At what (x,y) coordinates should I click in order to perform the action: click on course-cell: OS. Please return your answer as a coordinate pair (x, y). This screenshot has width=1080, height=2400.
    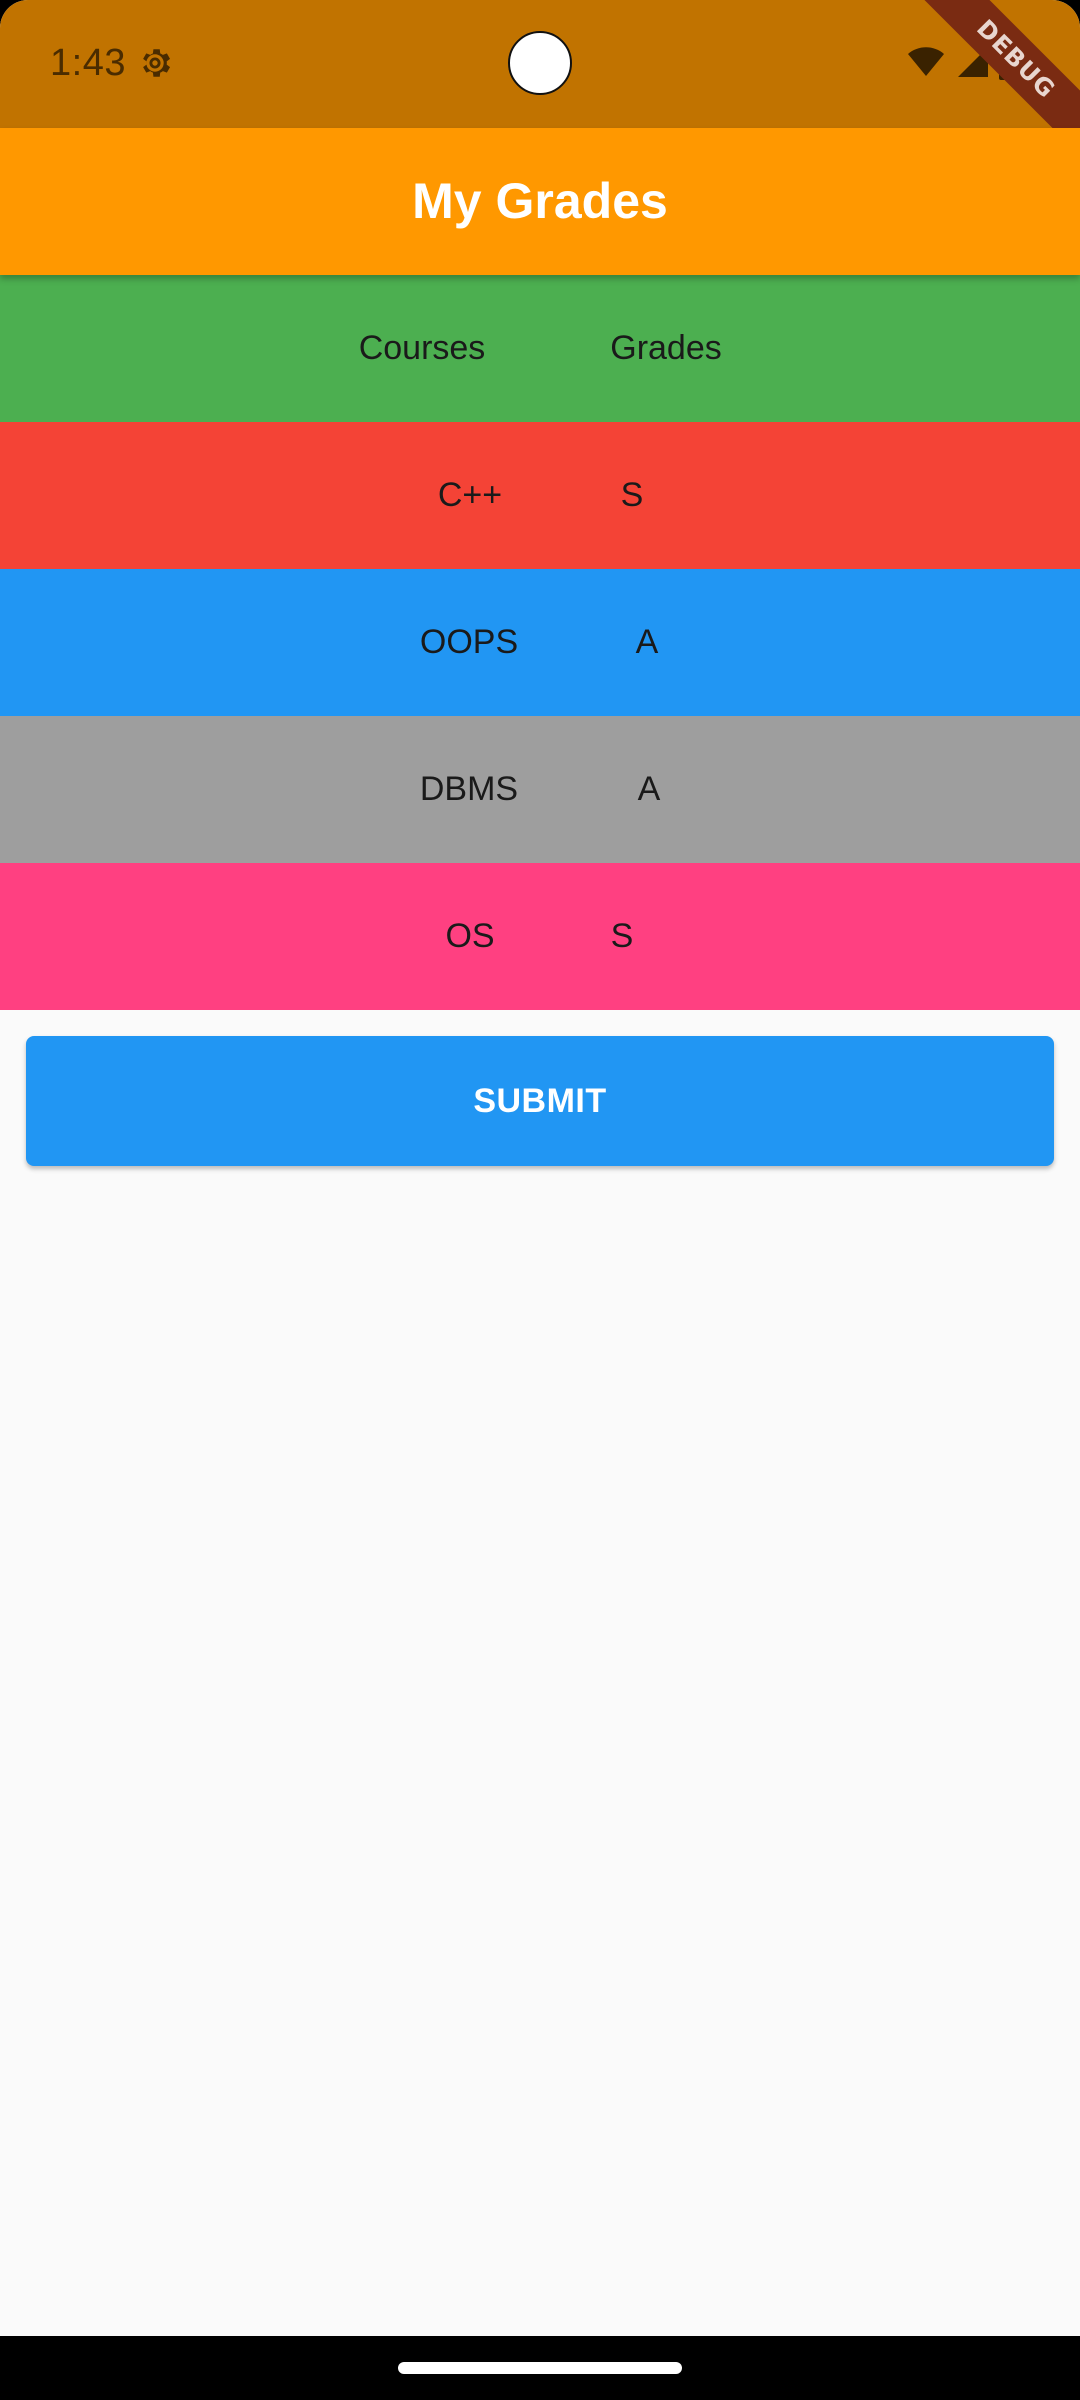
    Looking at the image, I should click on (470, 936).